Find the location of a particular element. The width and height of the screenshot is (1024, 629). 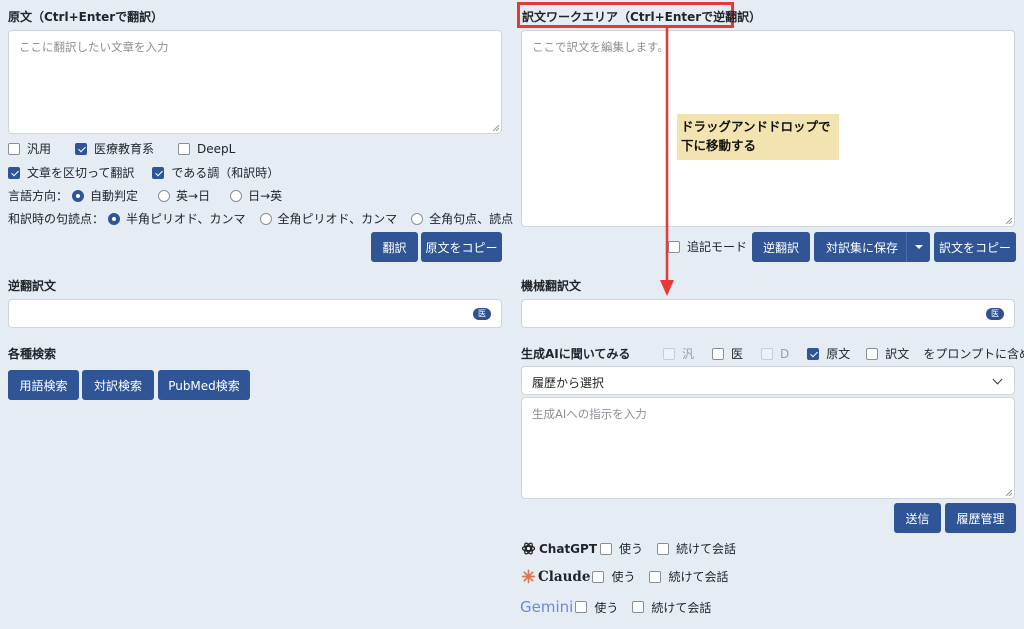

claude-use-label: 使う is located at coordinates (623, 577).